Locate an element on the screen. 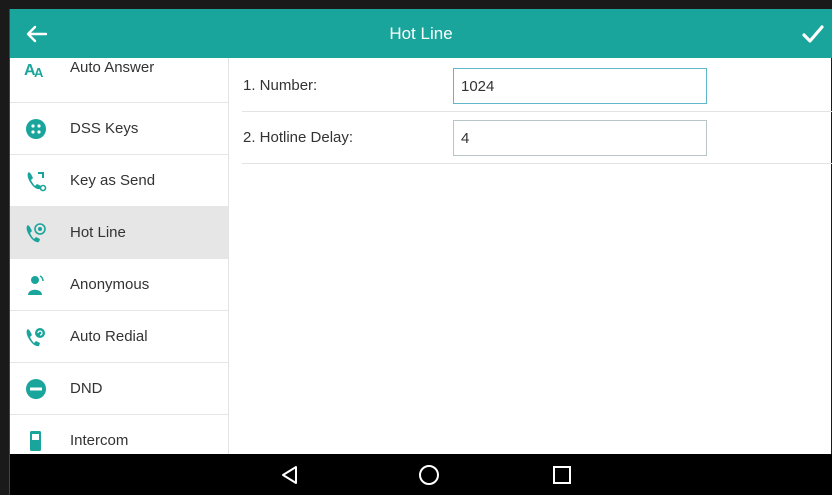 Image resolution: width=832 pixels, height=495 pixels. hotline-delay-field is located at coordinates (580, 138).